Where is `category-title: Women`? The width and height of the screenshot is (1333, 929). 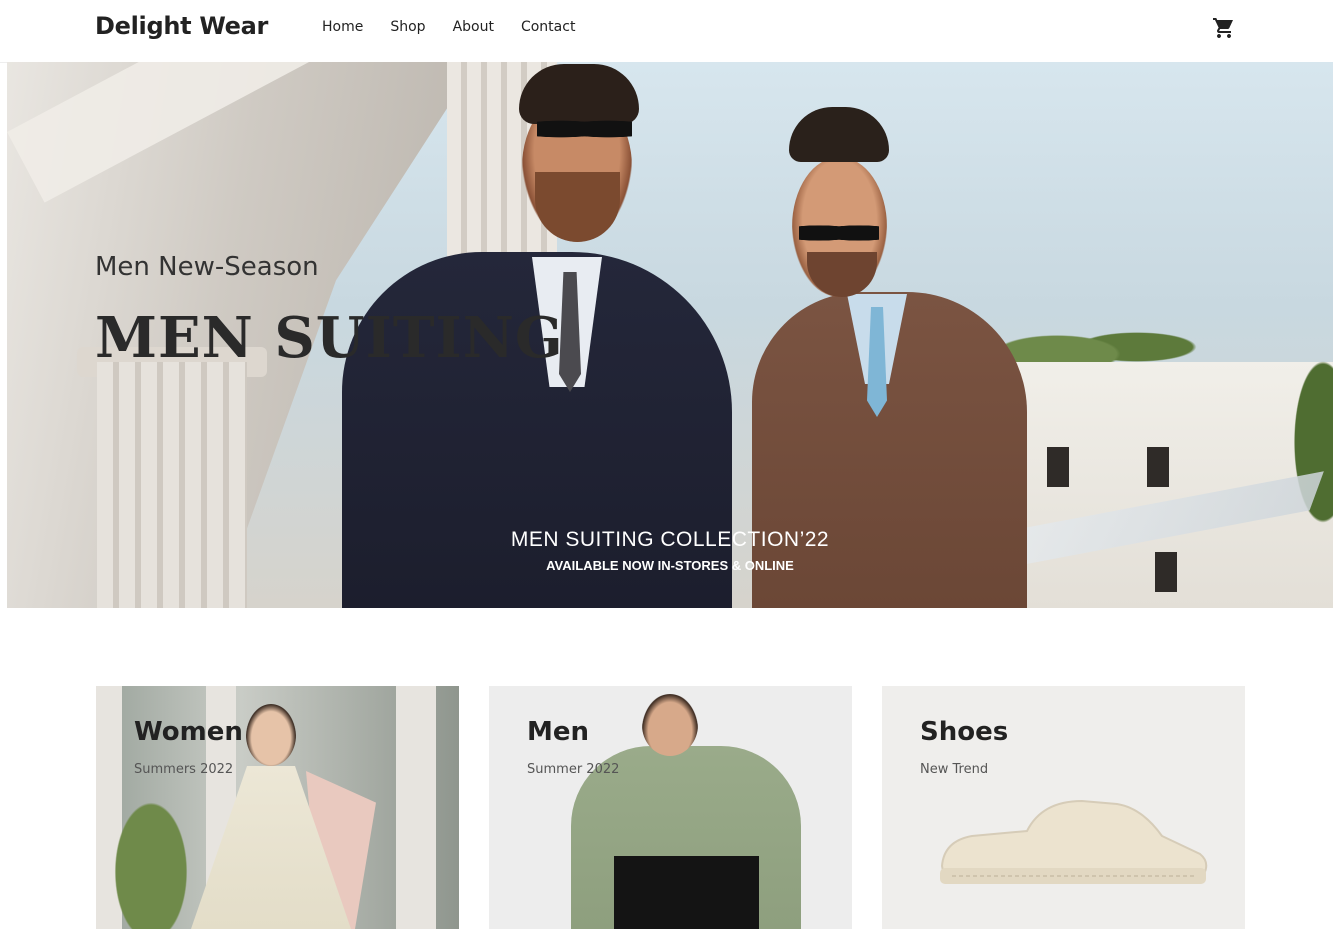 category-title: Women is located at coordinates (188, 732).